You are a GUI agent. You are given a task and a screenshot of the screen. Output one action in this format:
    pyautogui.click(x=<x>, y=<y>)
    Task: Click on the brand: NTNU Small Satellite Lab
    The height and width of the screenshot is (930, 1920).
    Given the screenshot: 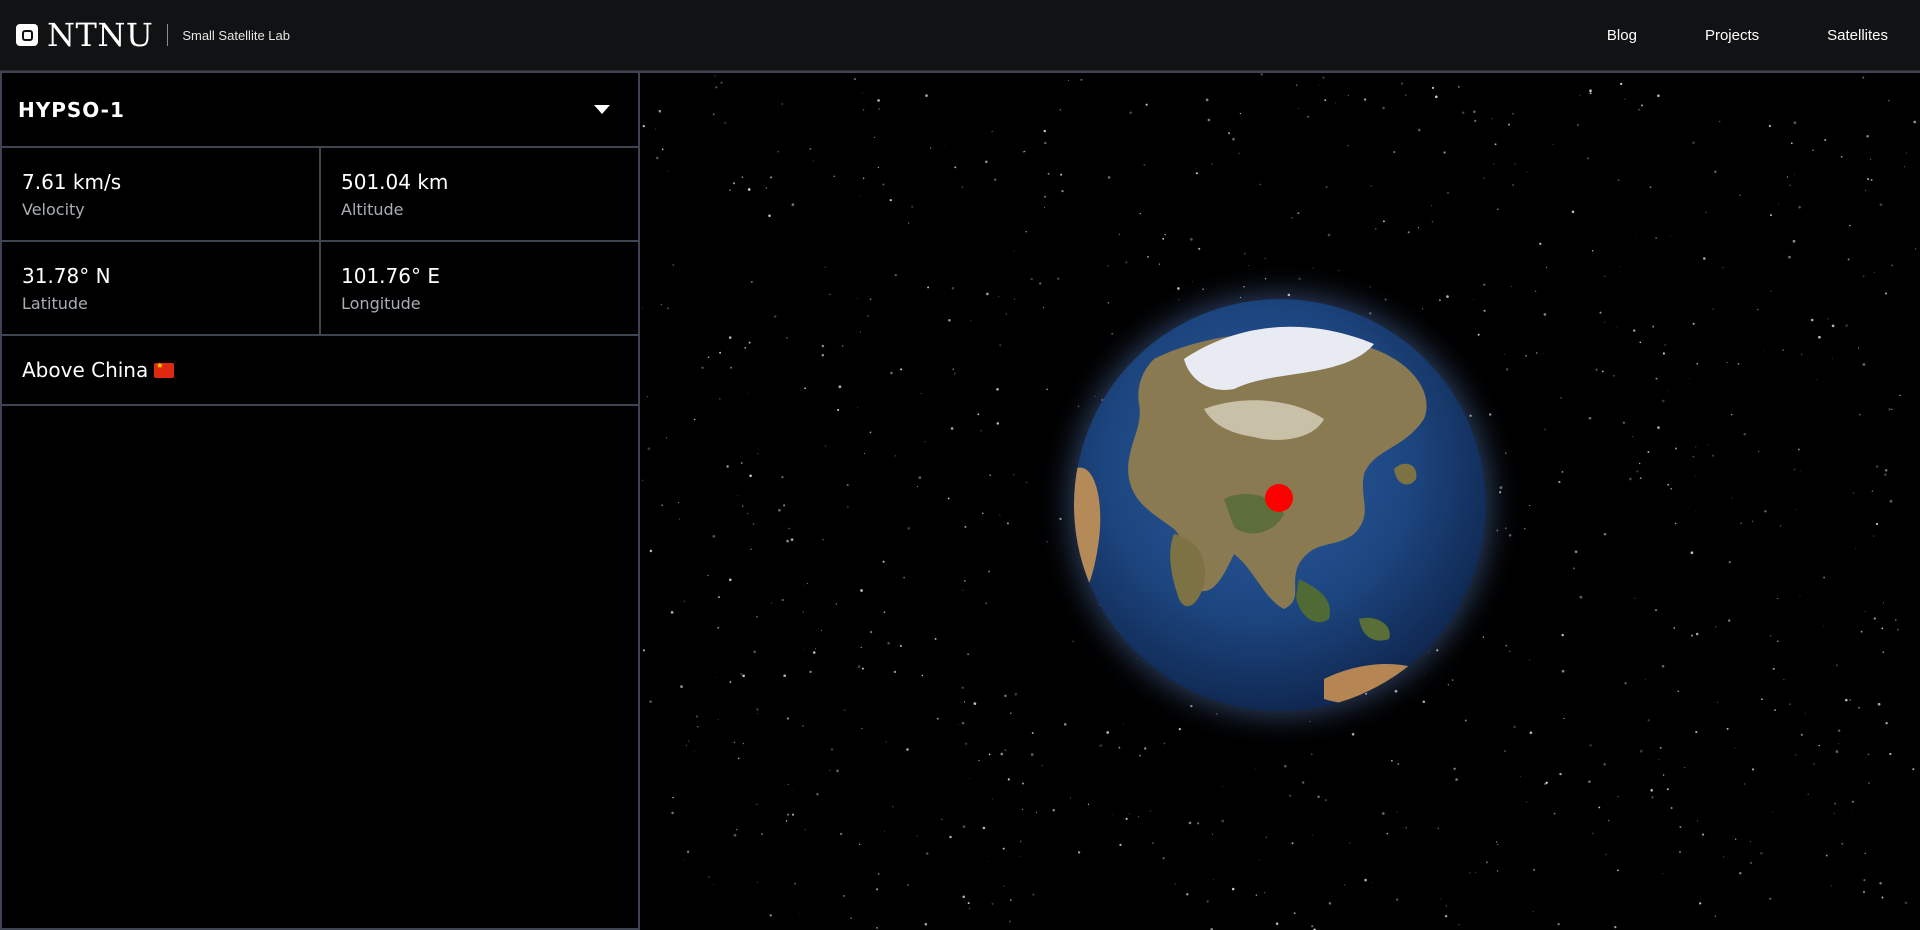 What is the action you would take?
    pyautogui.click(x=153, y=35)
    